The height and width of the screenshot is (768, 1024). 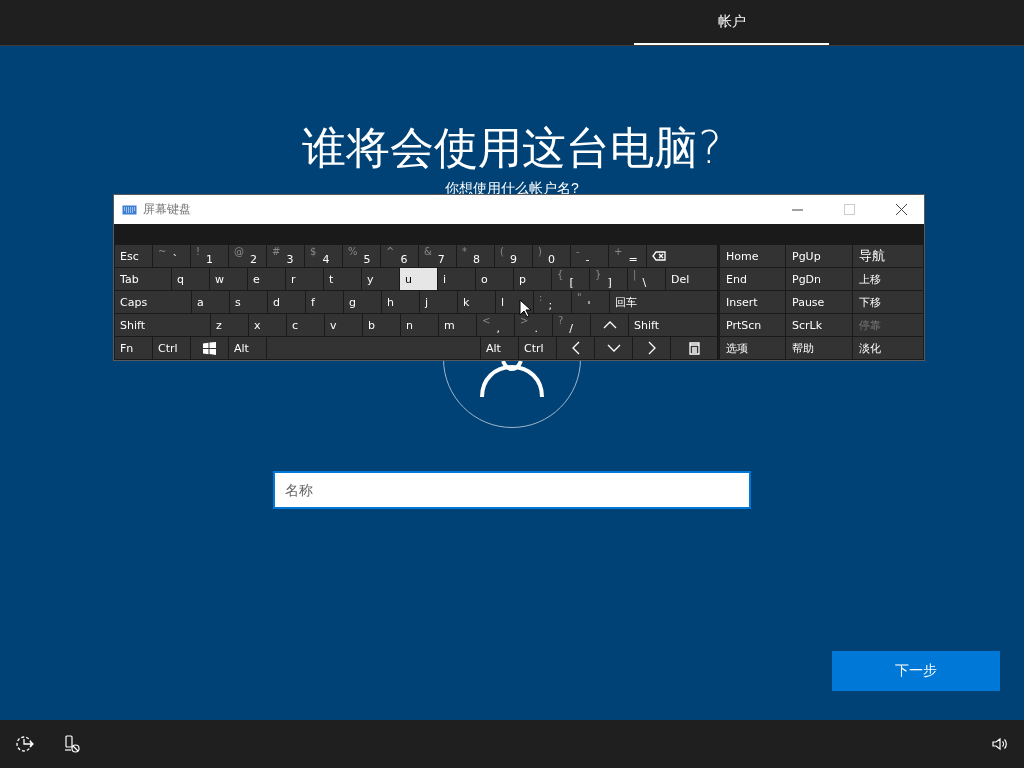 I want to click on keyboard-key: n, so click(x=419, y=325).